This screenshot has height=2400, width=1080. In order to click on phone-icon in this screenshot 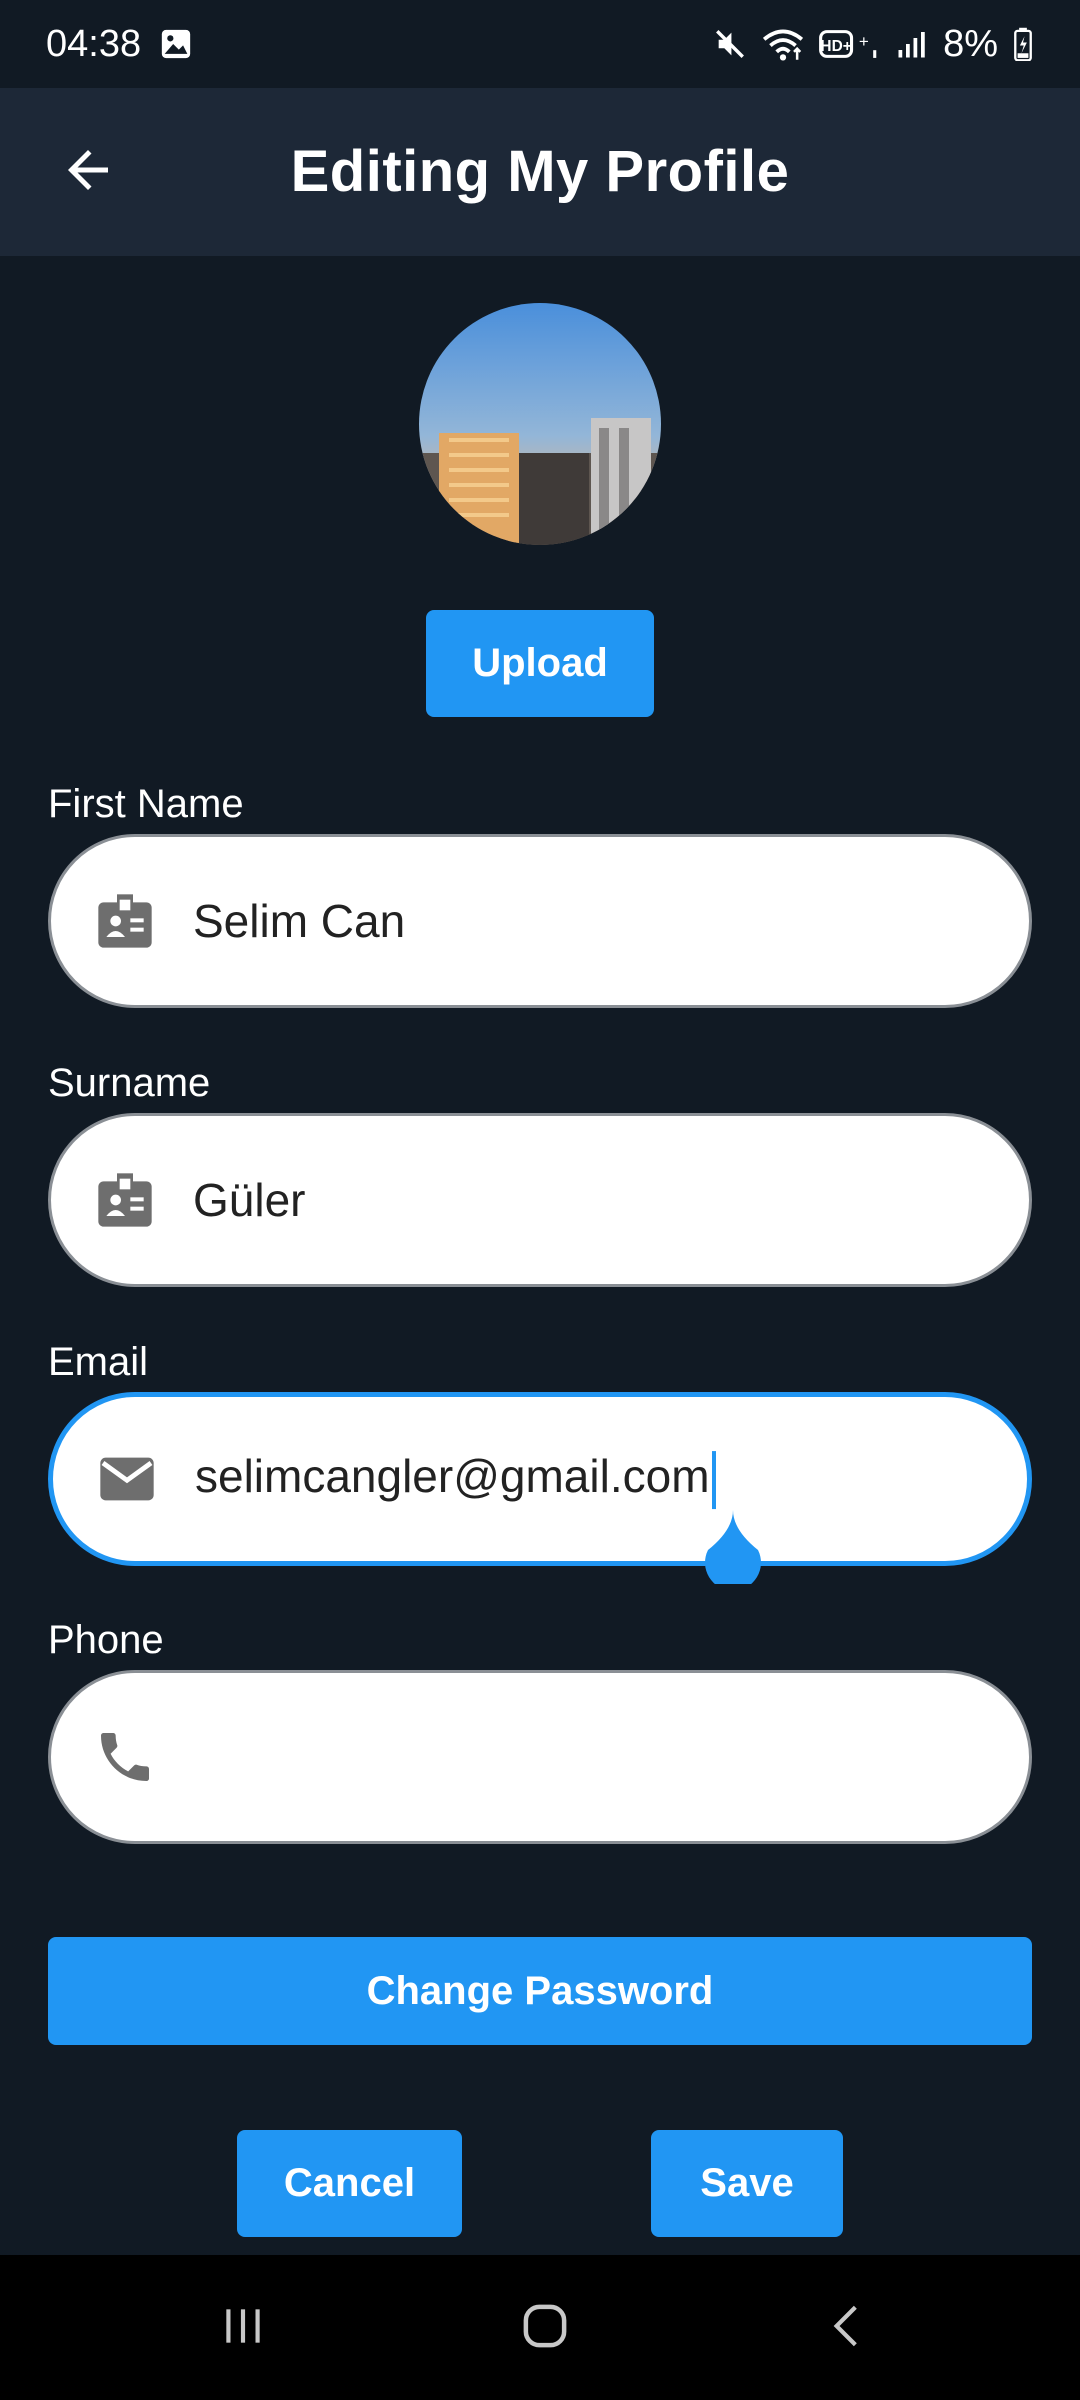, I will do `click(125, 1757)`.